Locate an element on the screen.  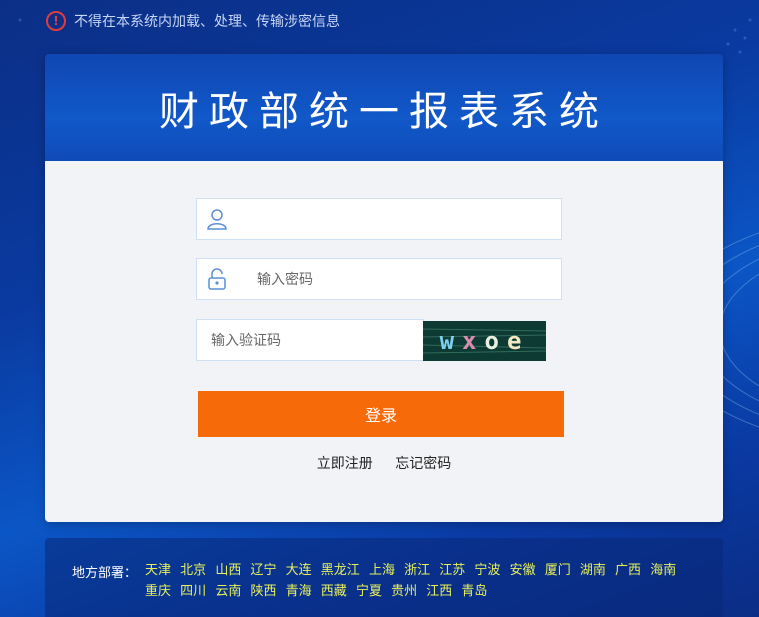
captcha-image: wxoe is located at coordinates (484, 341).